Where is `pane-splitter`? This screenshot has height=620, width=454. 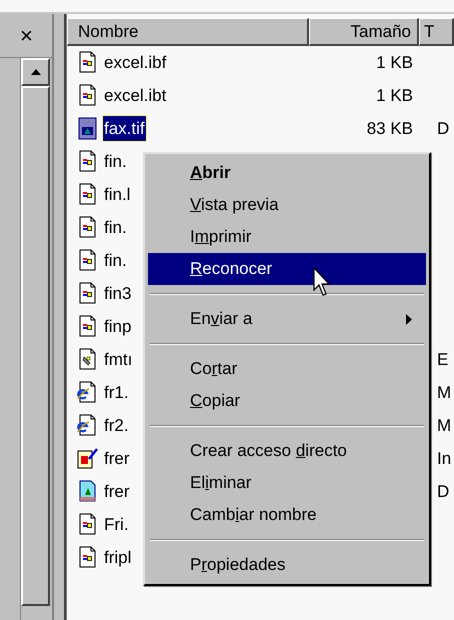 pane-splitter is located at coordinates (60, 317).